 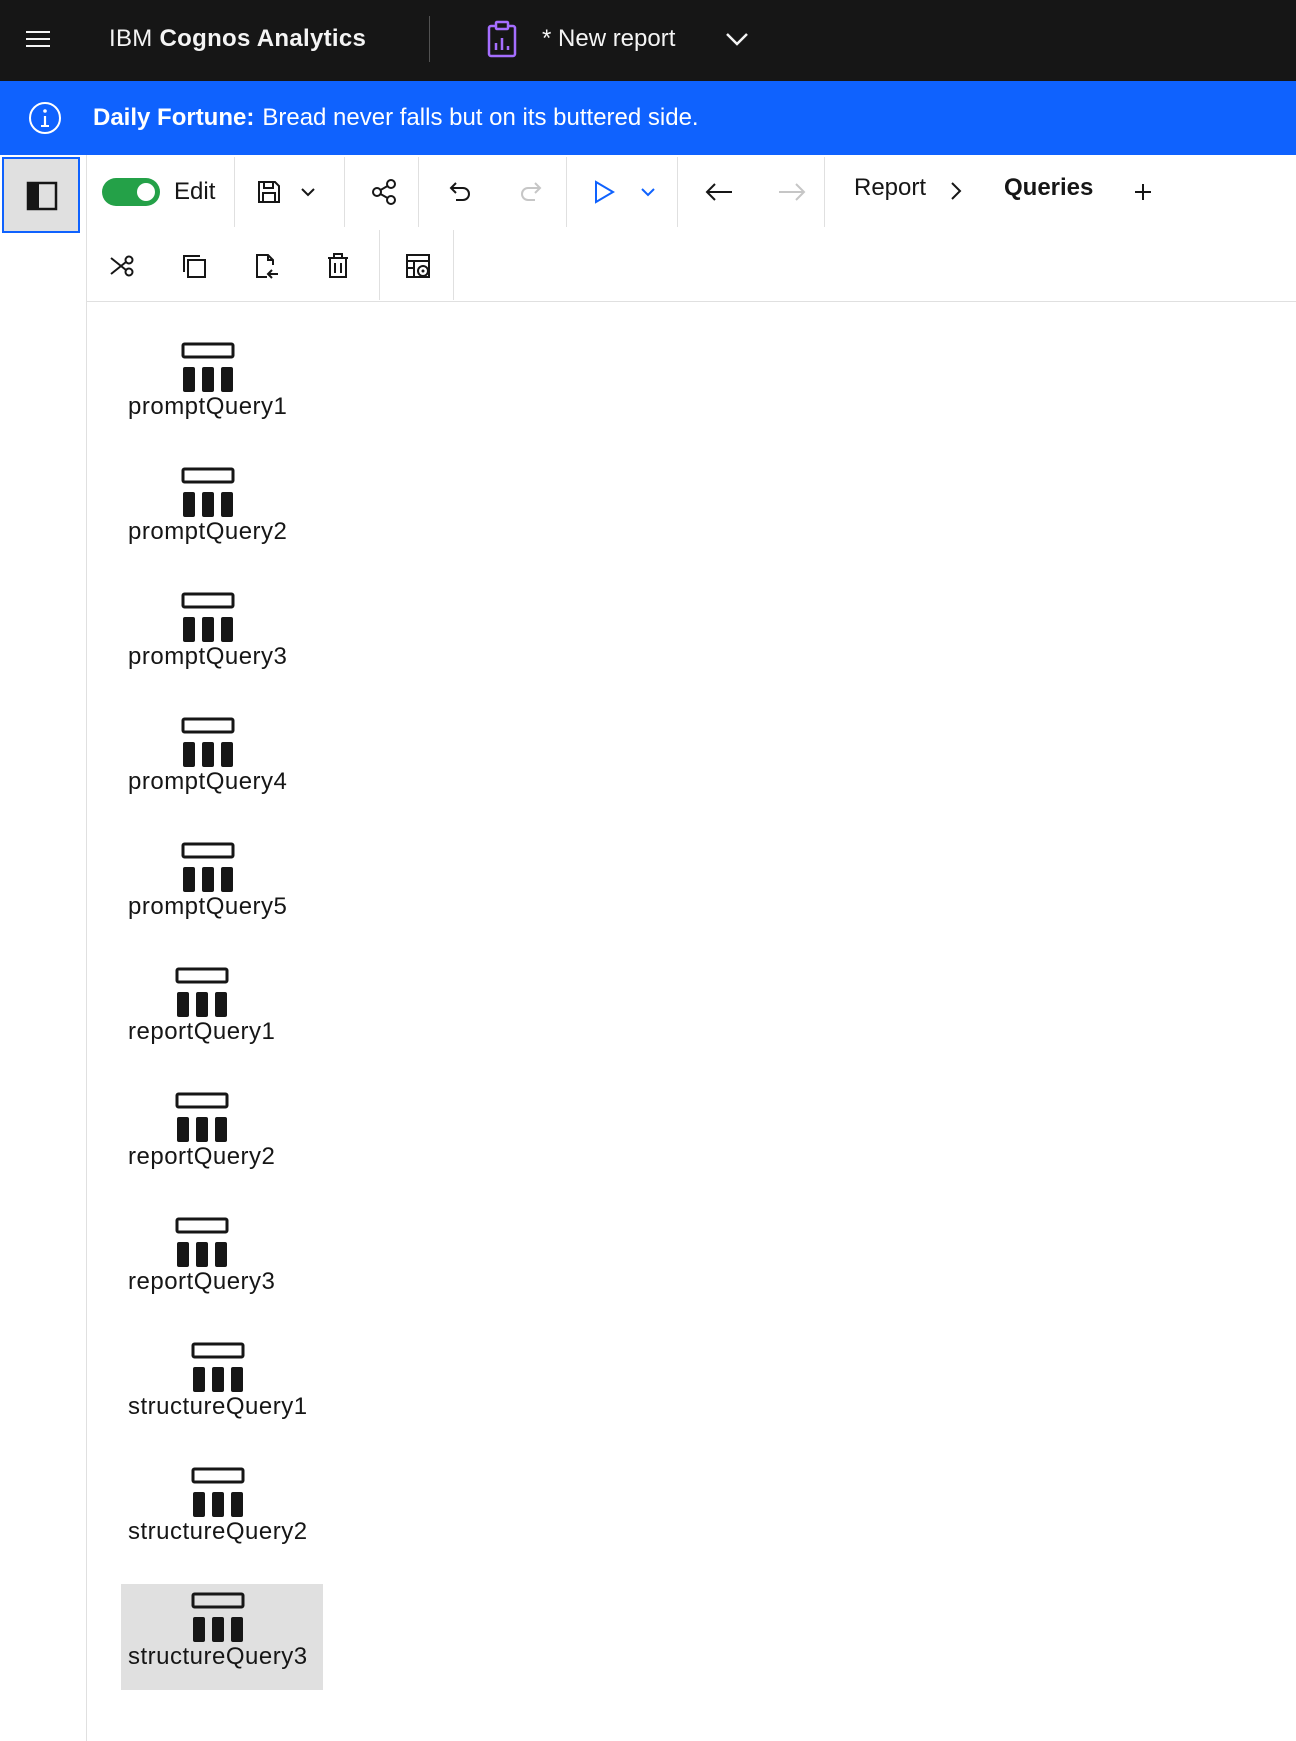 I want to click on query-name: promptQuery1, so click(x=208, y=406).